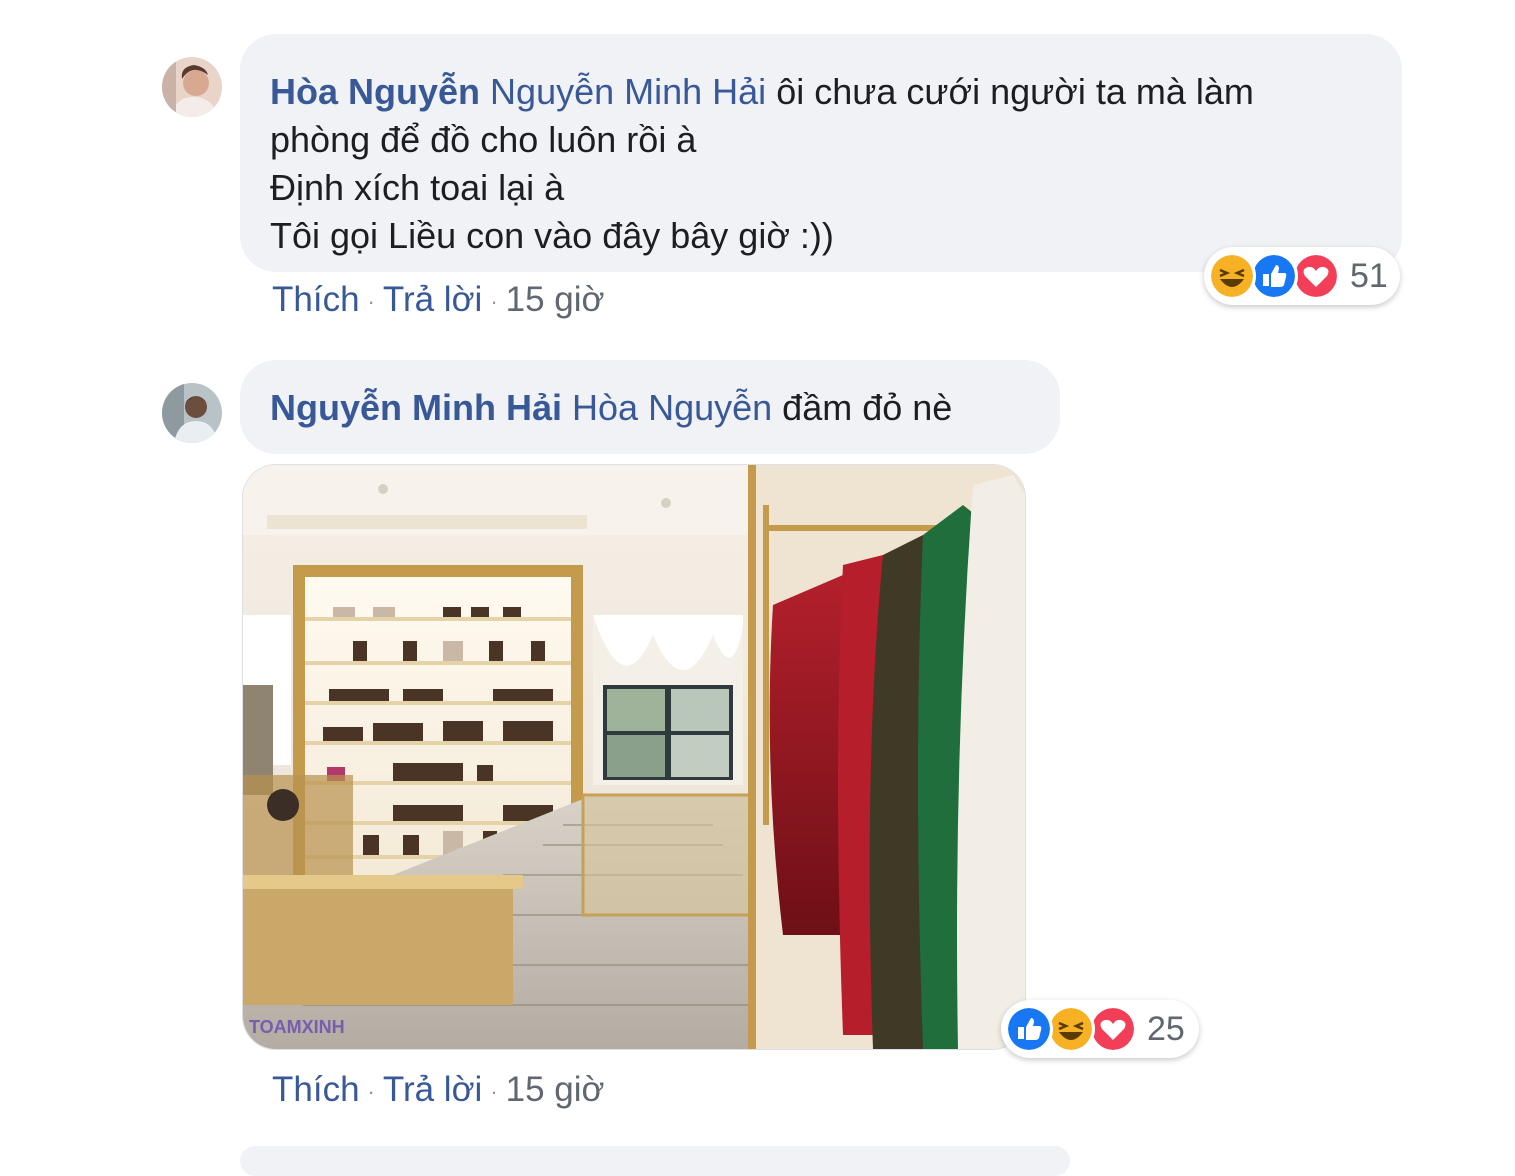 The width and height of the screenshot is (1515, 1176). I want to click on comment-author: Hòa Nguyễn, so click(375, 91).